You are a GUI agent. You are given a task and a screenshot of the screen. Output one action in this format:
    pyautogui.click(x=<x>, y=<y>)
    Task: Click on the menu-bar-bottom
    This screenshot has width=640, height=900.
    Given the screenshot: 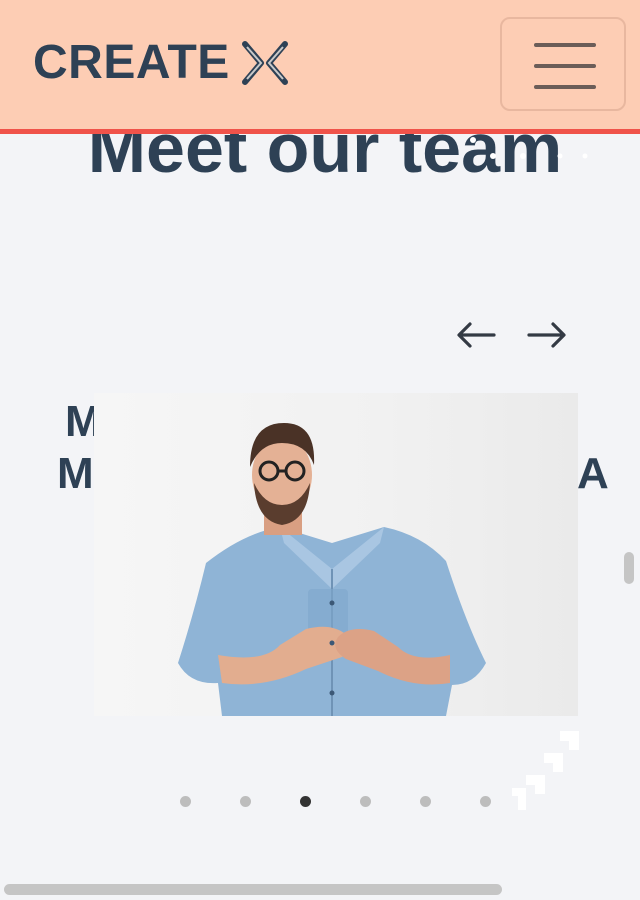 What is the action you would take?
    pyautogui.click(x=565, y=87)
    